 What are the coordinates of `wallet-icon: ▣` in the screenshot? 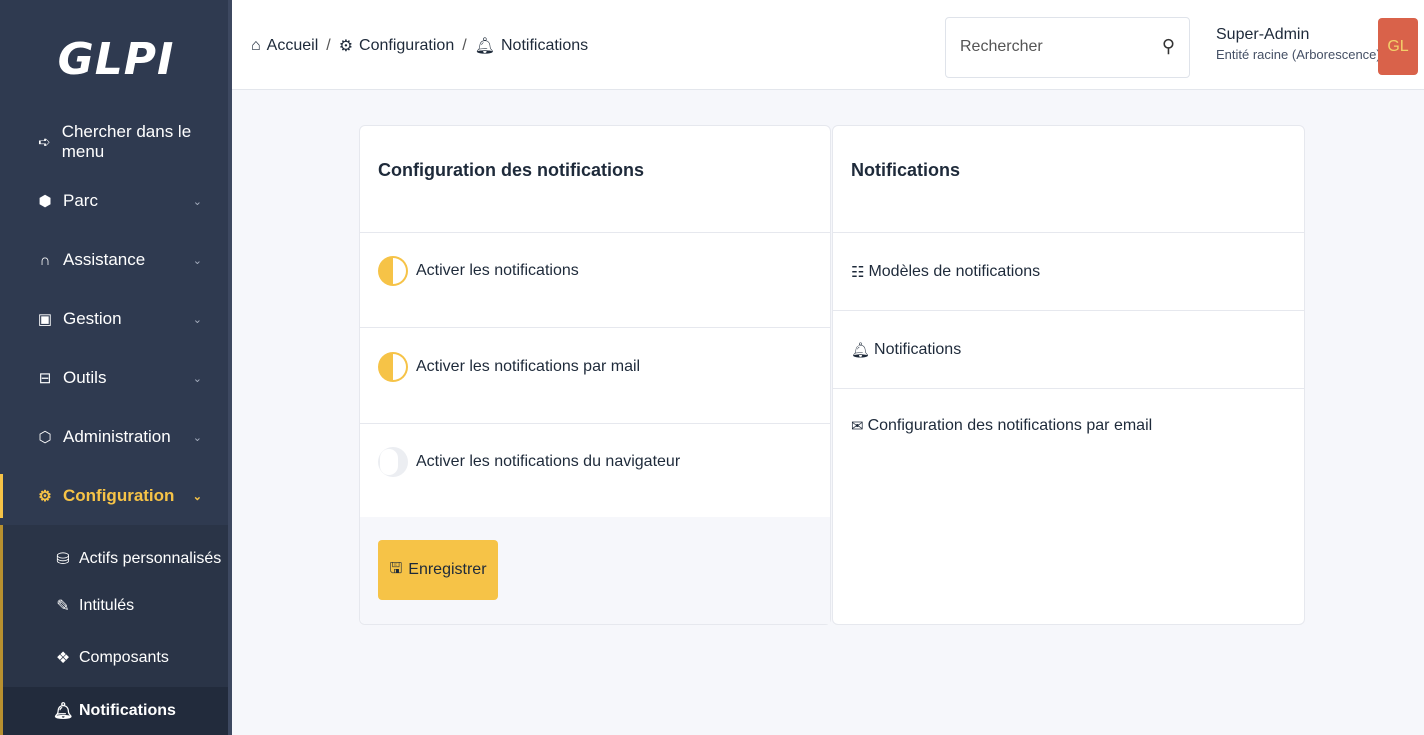 It's located at (45, 319).